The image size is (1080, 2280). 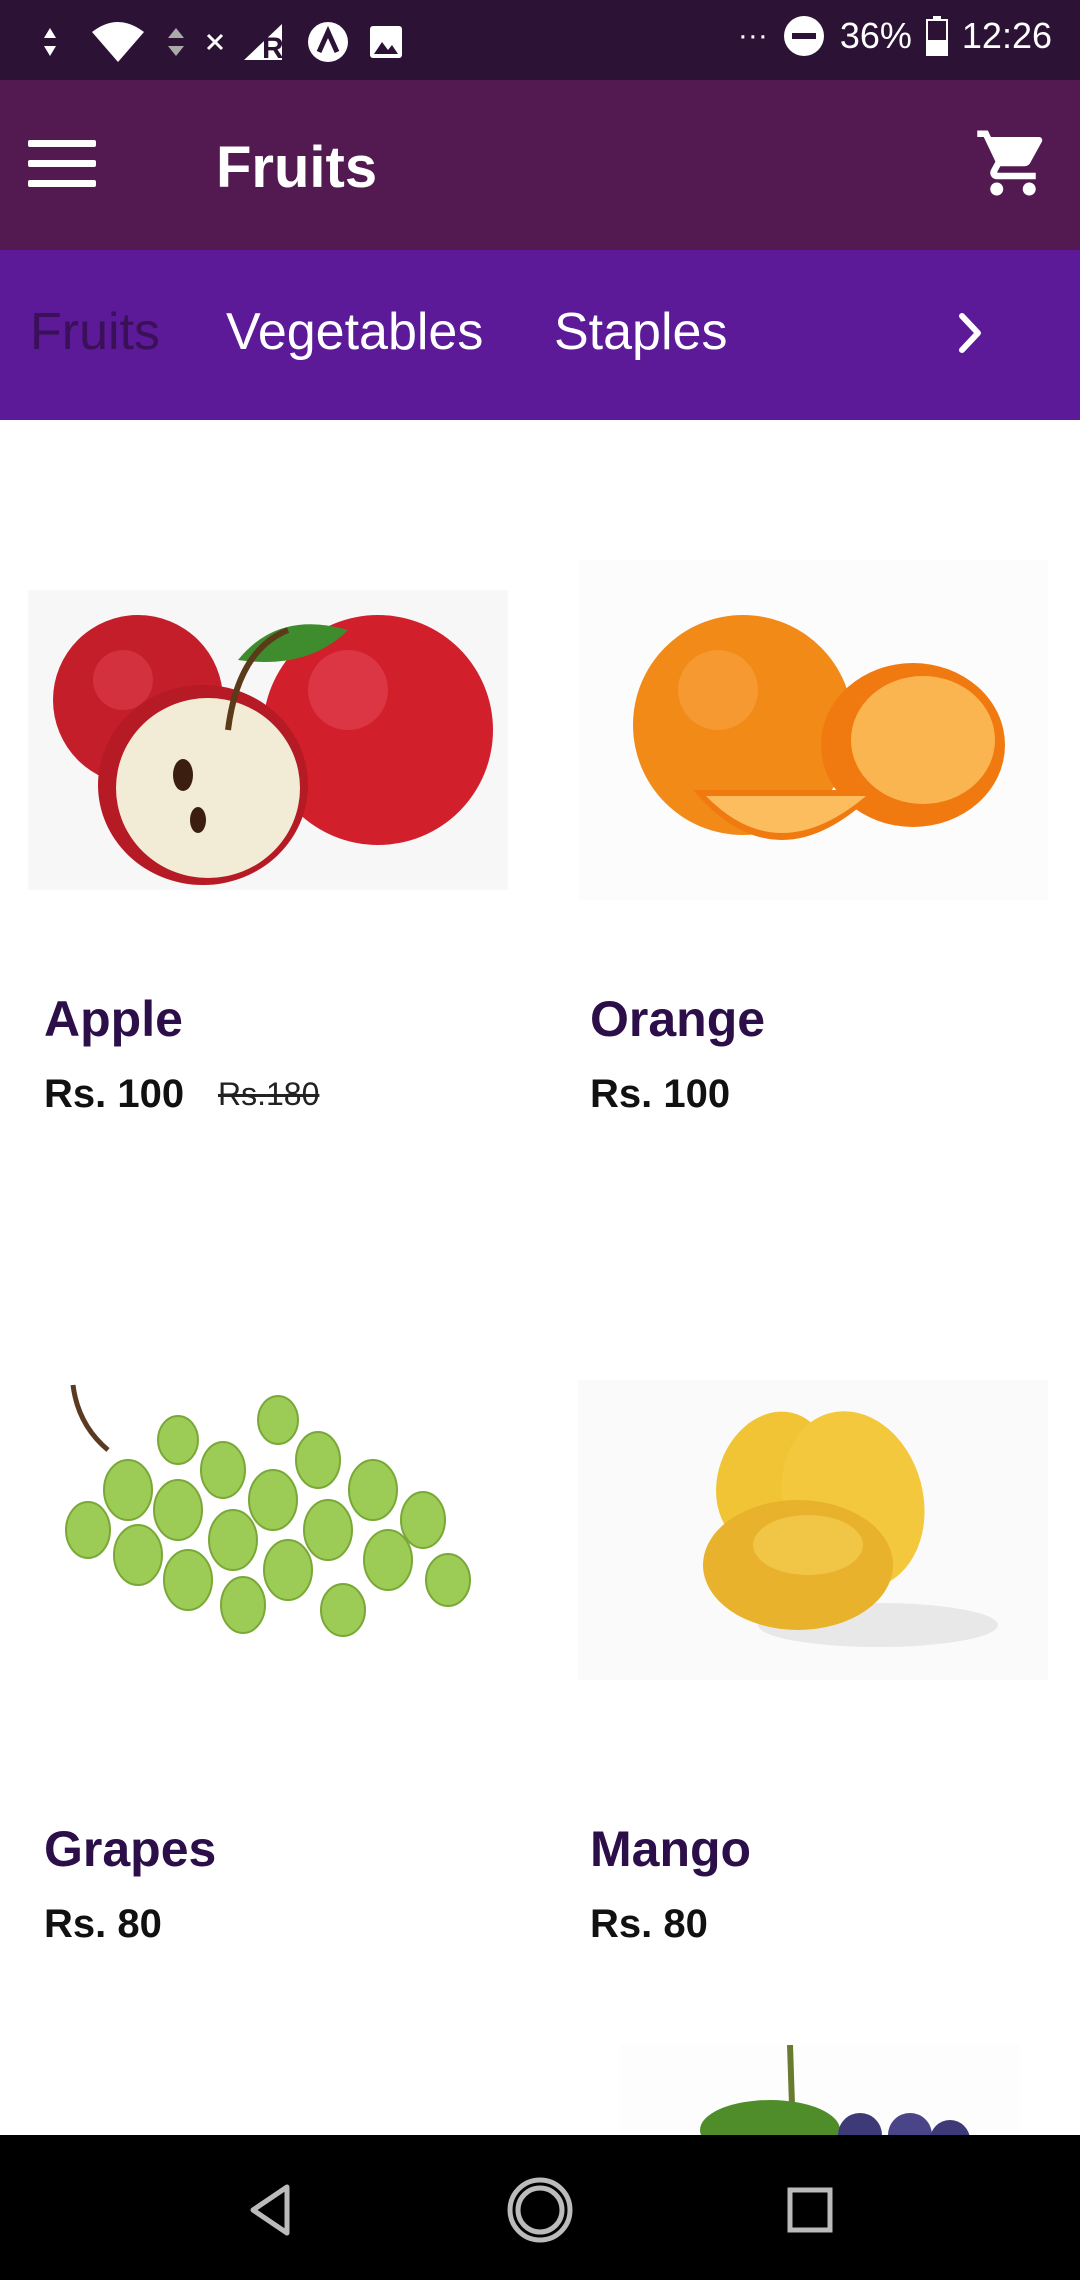 What do you see at coordinates (752, 35) in the screenshot?
I see `overflow-dots: ···` at bounding box center [752, 35].